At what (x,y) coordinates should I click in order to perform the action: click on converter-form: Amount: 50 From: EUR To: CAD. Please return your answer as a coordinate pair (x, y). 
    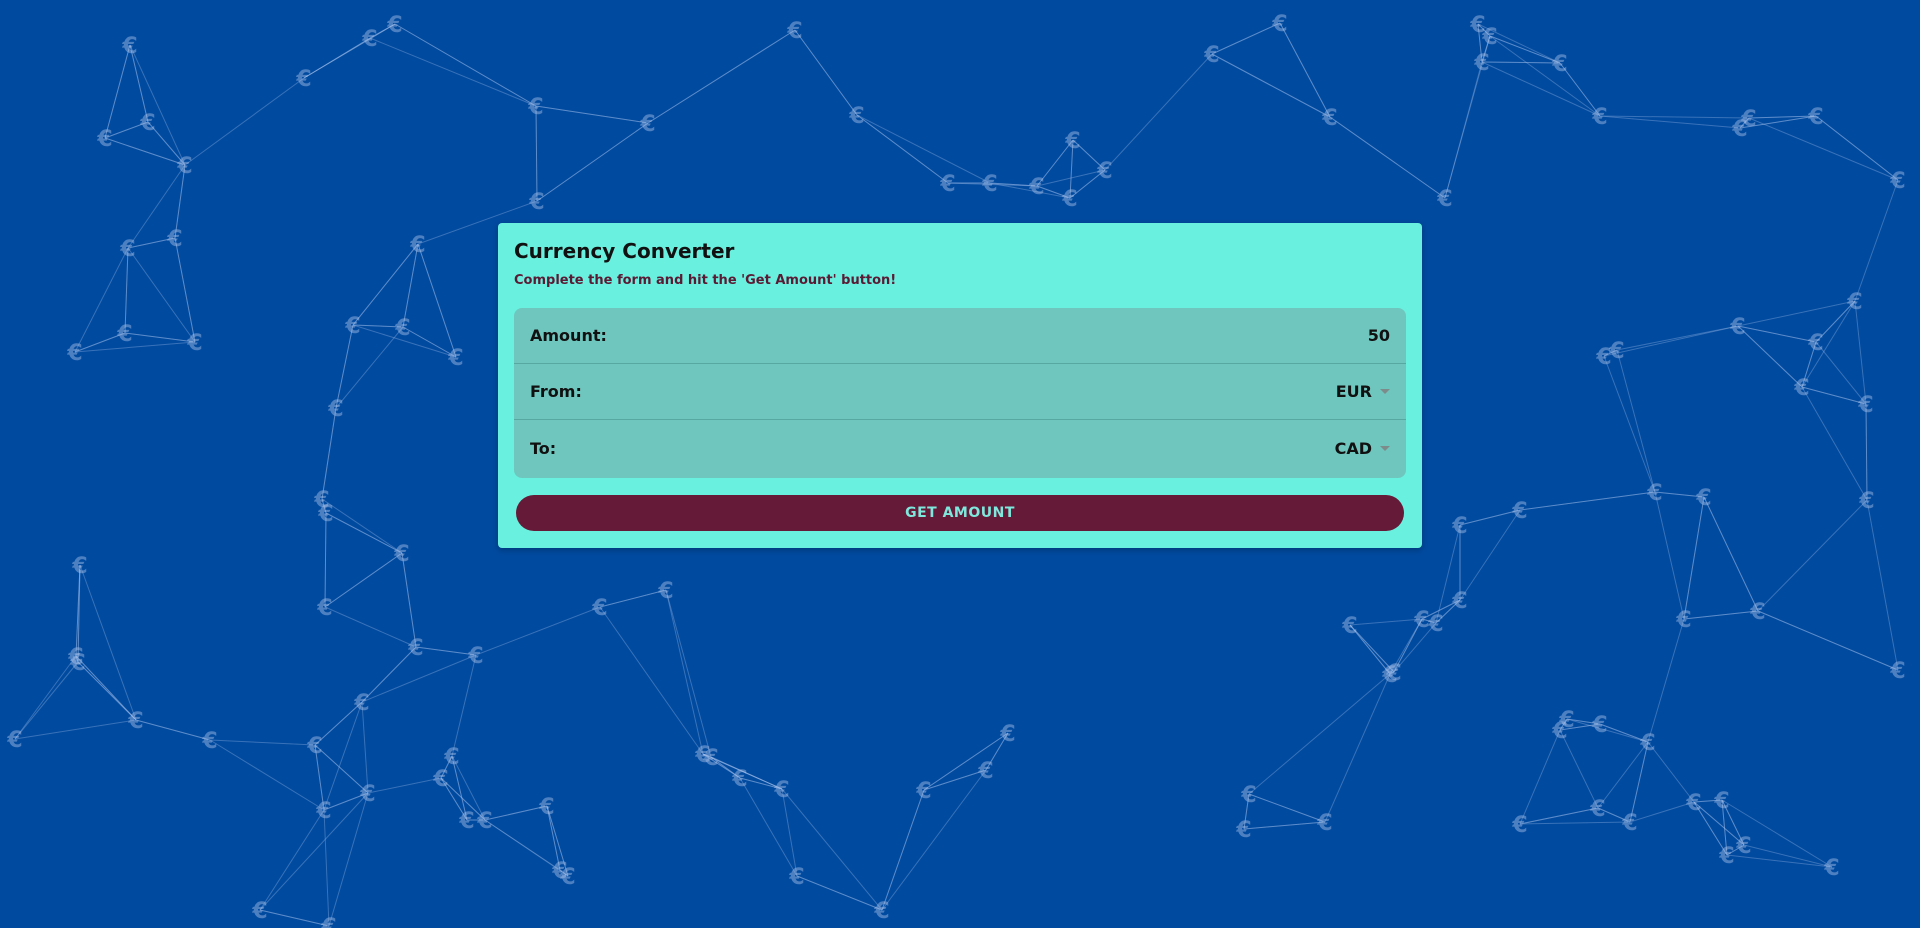
    Looking at the image, I should click on (960, 393).